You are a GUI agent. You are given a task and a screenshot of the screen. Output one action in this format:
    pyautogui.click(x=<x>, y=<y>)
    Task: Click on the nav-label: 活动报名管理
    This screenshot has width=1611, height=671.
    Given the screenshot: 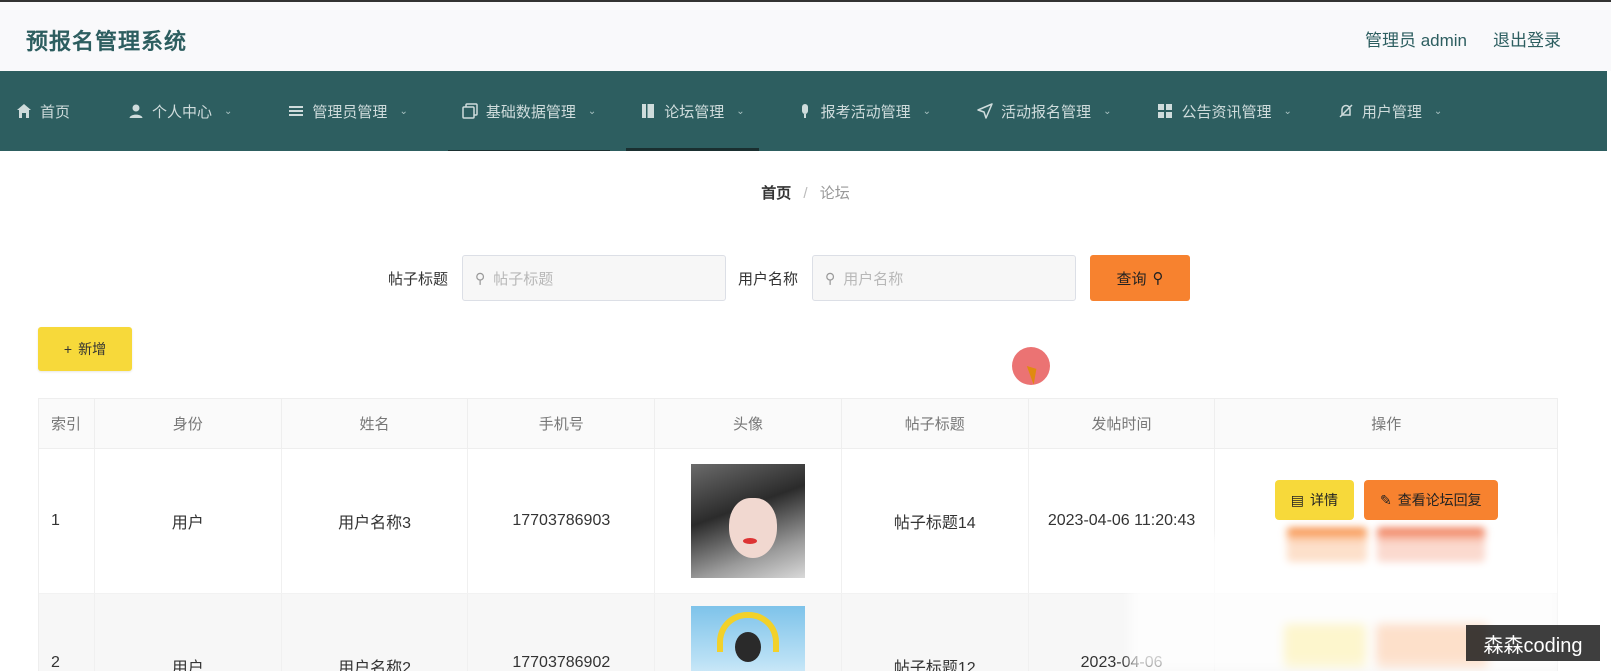 What is the action you would take?
    pyautogui.click(x=1046, y=112)
    